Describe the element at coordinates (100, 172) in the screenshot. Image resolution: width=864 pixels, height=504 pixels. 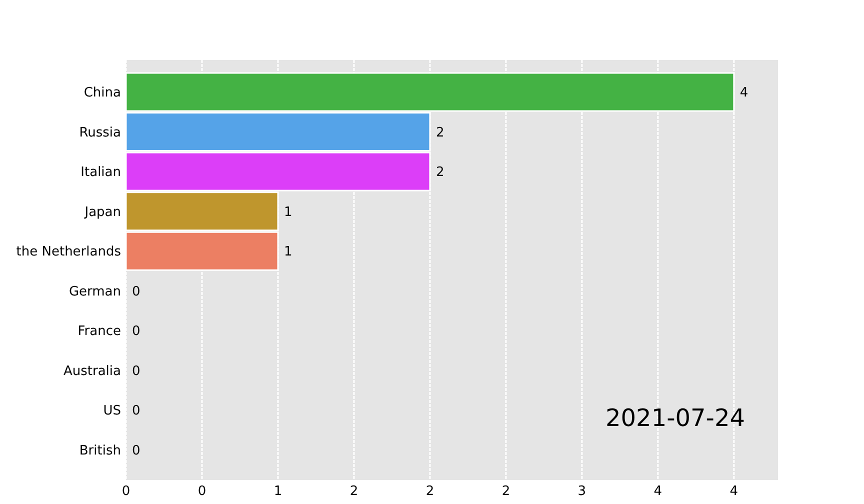
I see `category-label: Italian` at that location.